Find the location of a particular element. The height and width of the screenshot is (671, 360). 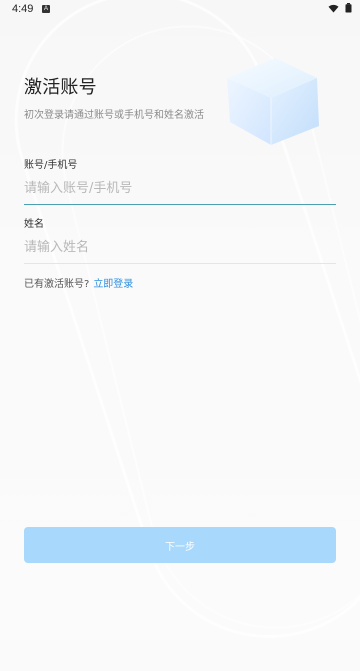

name-field-label: 姓名 is located at coordinates (34, 224).